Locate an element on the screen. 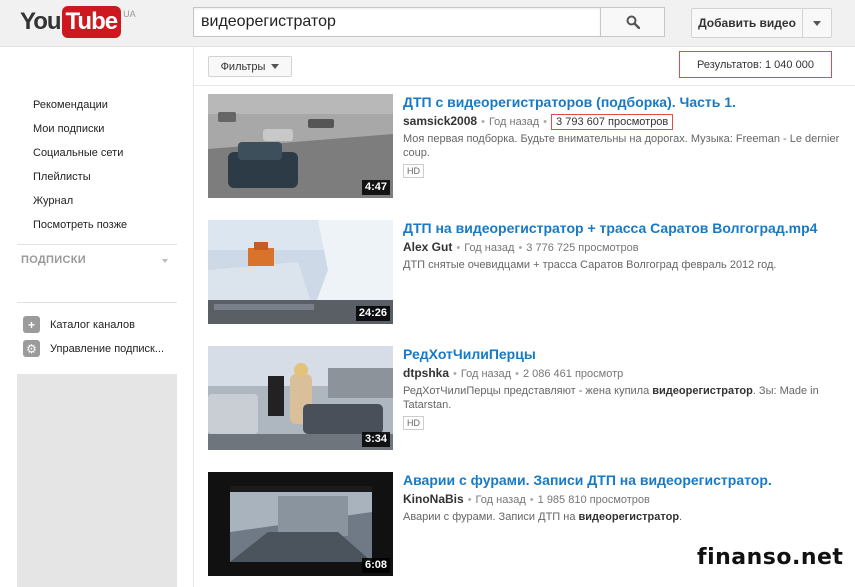 The width and height of the screenshot is (855, 587). search-icon is located at coordinates (633, 22).